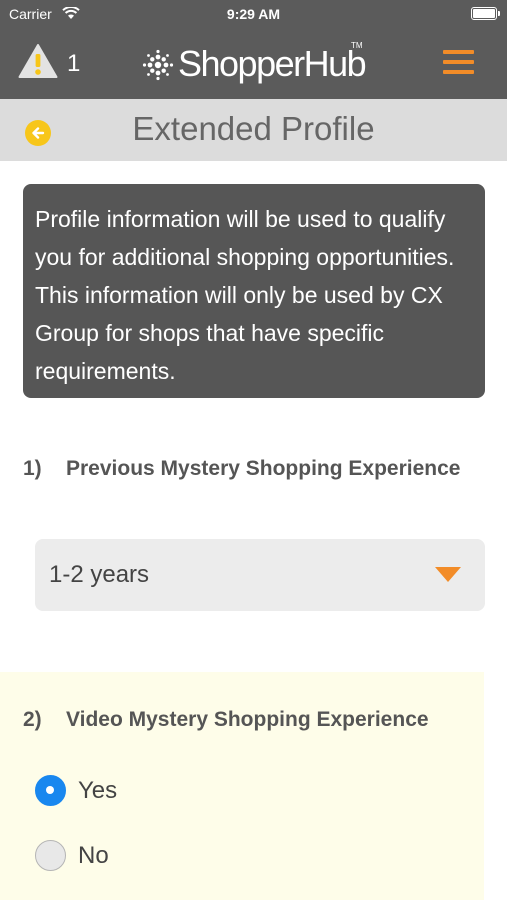 The image size is (507, 900). I want to click on logo-mark-icon, so click(158, 65).